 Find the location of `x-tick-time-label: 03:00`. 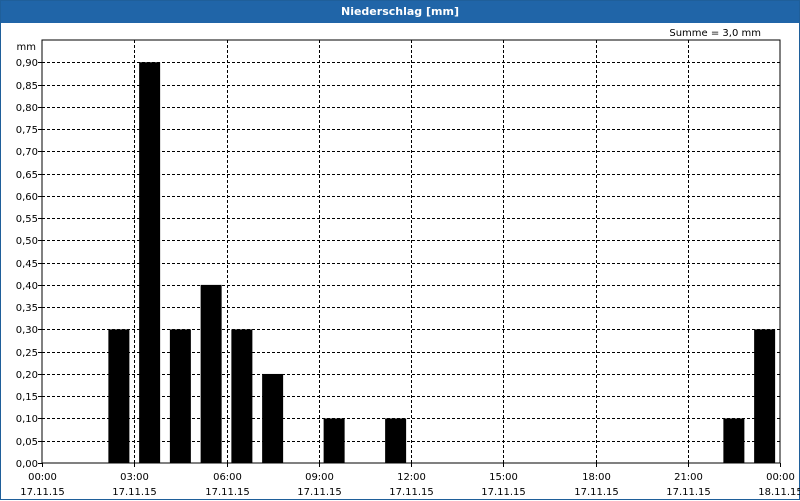

x-tick-time-label: 03:00 is located at coordinates (134, 477).